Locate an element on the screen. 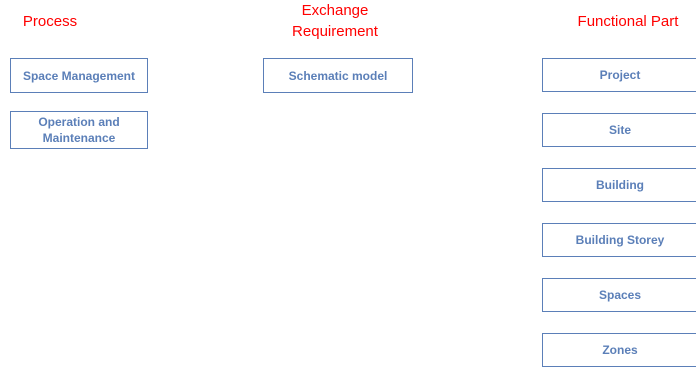  process-header-label: Process is located at coordinates (50, 21).